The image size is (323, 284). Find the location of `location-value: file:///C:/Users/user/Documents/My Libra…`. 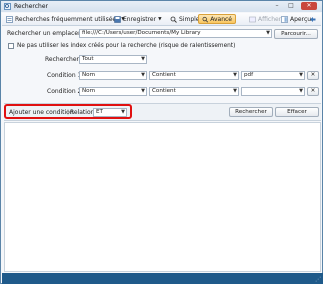

location-value: file:///C:/Users/user/Documents/My Libra… is located at coordinates (141, 33).